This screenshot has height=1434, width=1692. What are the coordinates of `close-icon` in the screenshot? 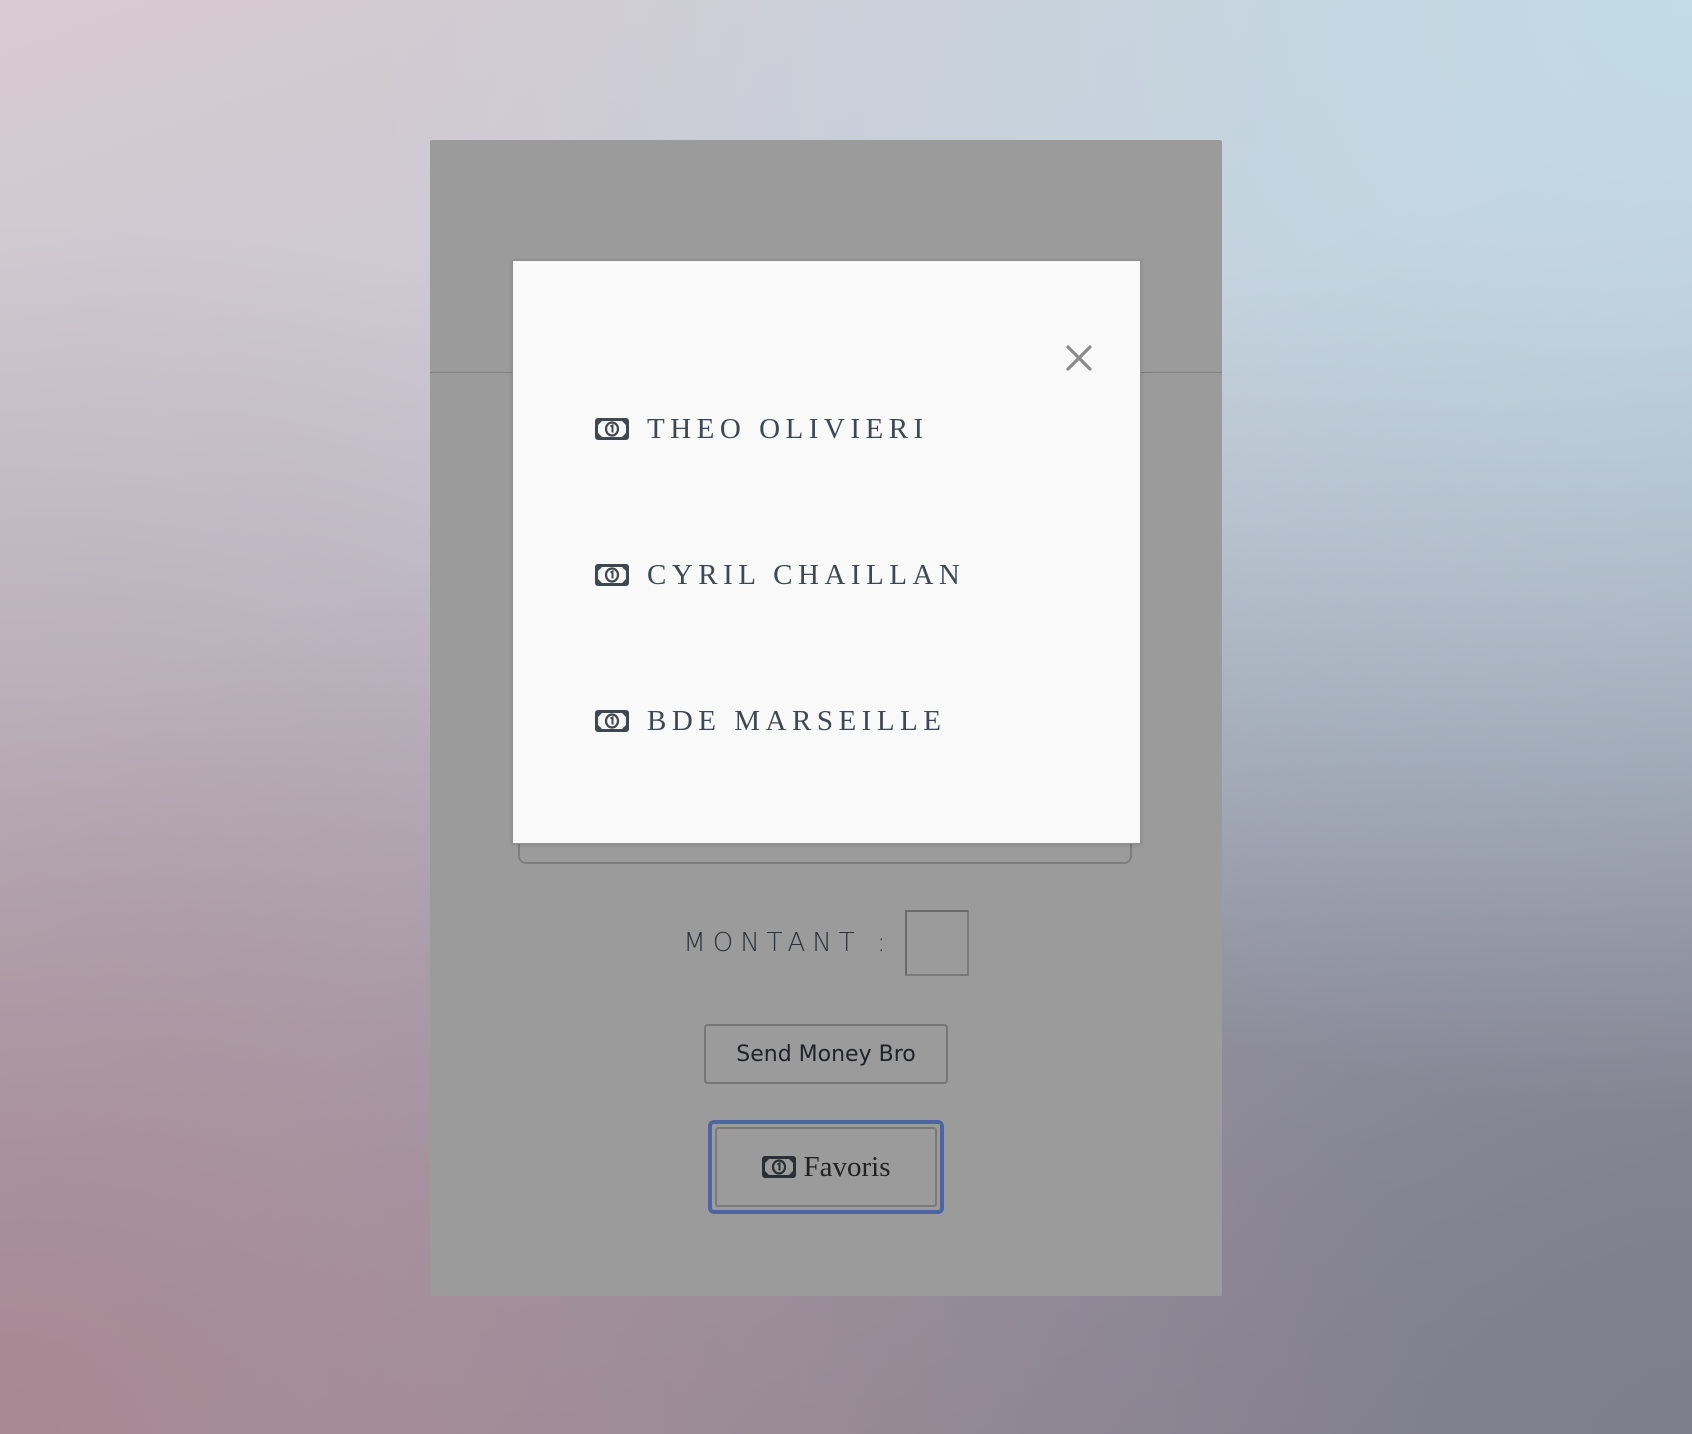 It's located at (1079, 358).